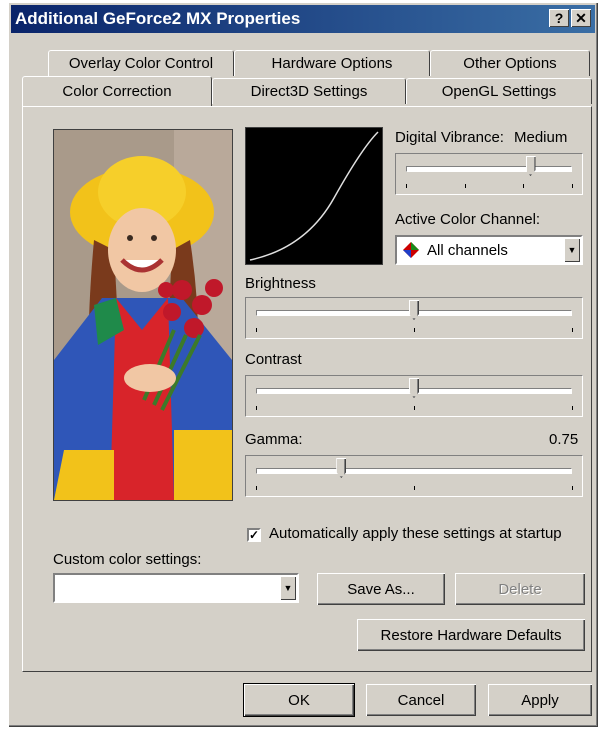 This screenshot has width=602, height=729. I want to click on tab-overlay-color-control: Overlay Color Control, so click(141, 63).